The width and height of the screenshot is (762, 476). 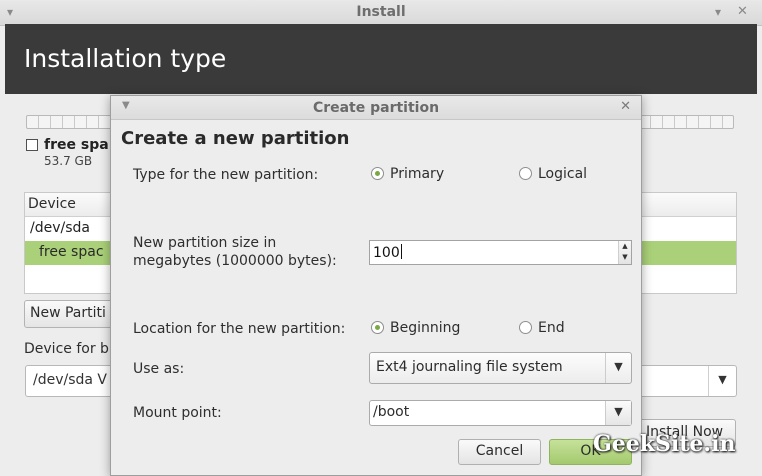 What do you see at coordinates (387, 252) in the screenshot?
I see `partition-size-value: 100` at bounding box center [387, 252].